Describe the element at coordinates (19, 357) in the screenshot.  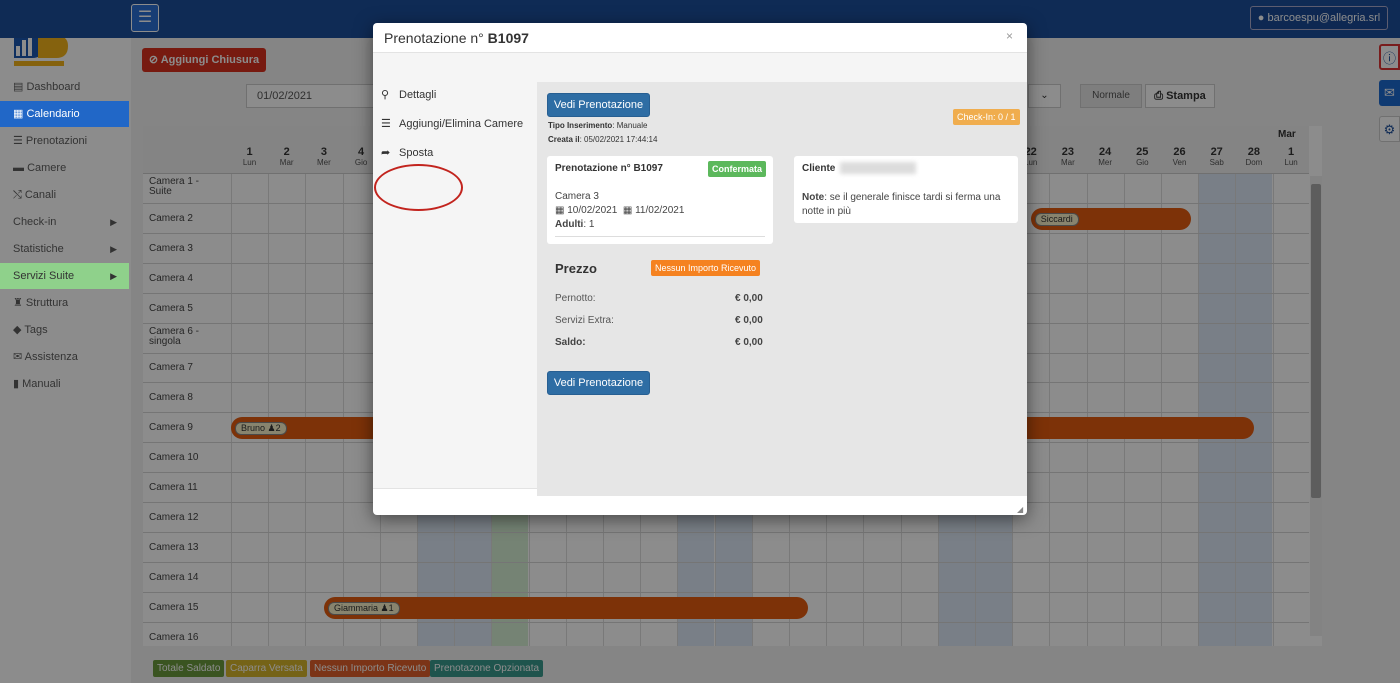
I see `sidebar-icon: ✉` at that location.